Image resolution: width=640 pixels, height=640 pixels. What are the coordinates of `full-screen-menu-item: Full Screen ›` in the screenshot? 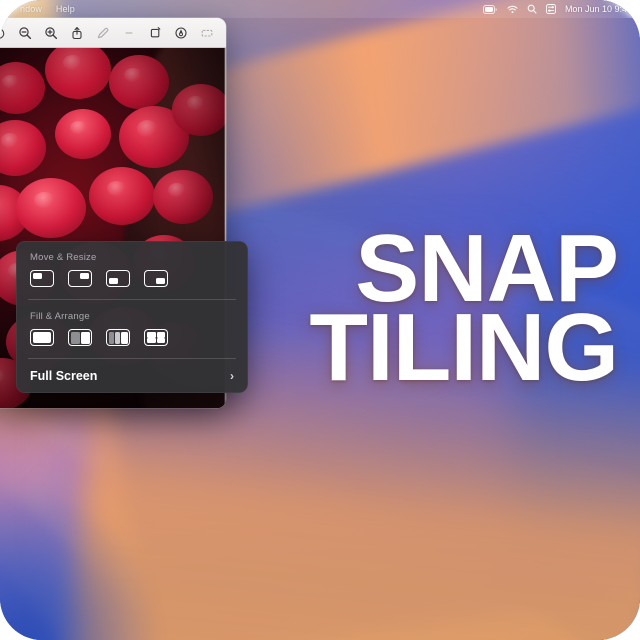 It's located at (132, 378).